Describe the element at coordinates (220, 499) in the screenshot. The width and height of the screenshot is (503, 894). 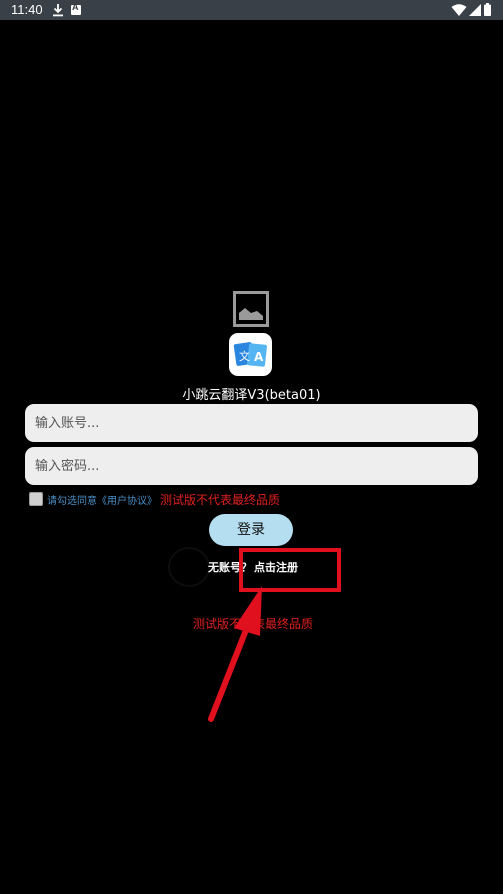
I see `test-version-note: 测试版不代表最终品质` at that location.